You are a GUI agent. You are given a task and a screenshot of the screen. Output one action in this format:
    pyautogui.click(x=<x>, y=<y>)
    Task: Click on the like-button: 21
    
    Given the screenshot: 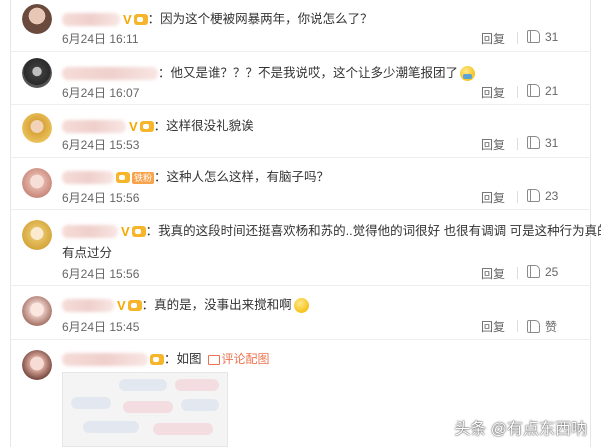 What is the action you would take?
    pyautogui.click(x=542, y=91)
    